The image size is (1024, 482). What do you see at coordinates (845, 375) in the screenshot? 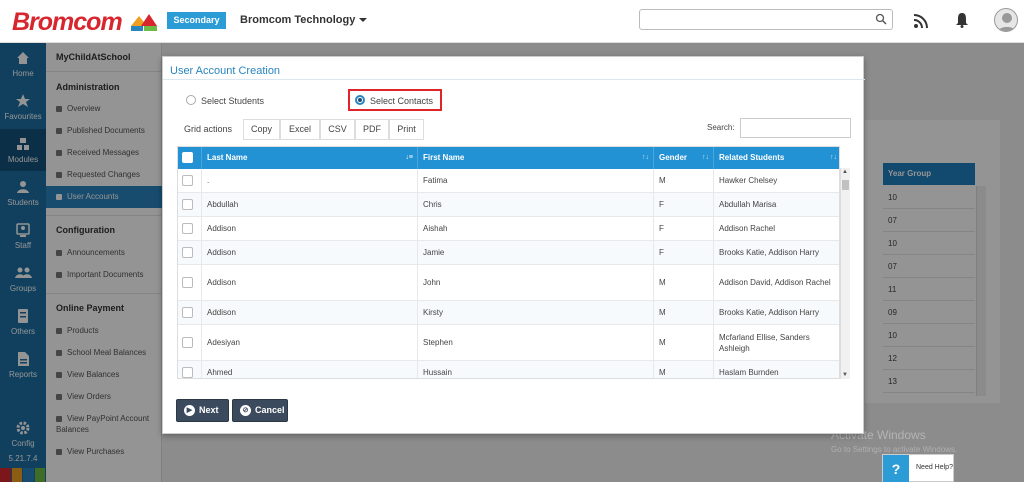
I see `scroll-down-icon: ▼` at bounding box center [845, 375].